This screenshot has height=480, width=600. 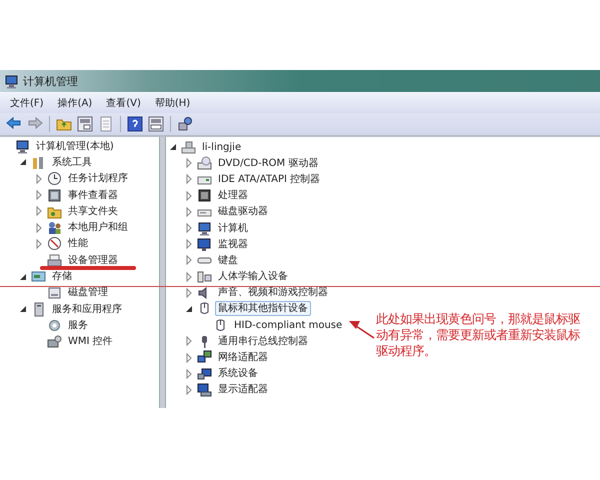 I want to click on tree-item: 系统工具, so click(x=72, y=162).